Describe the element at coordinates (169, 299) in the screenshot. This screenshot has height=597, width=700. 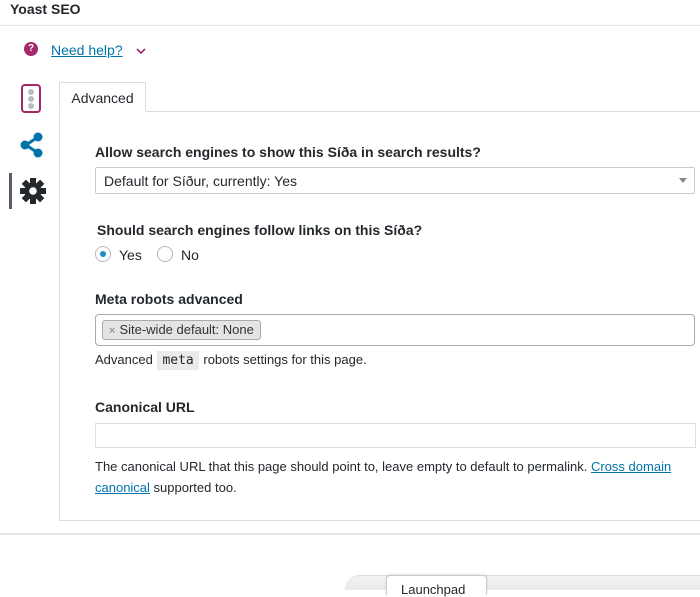
I see `meta-robots-label: Meta robots advanced` at that location.